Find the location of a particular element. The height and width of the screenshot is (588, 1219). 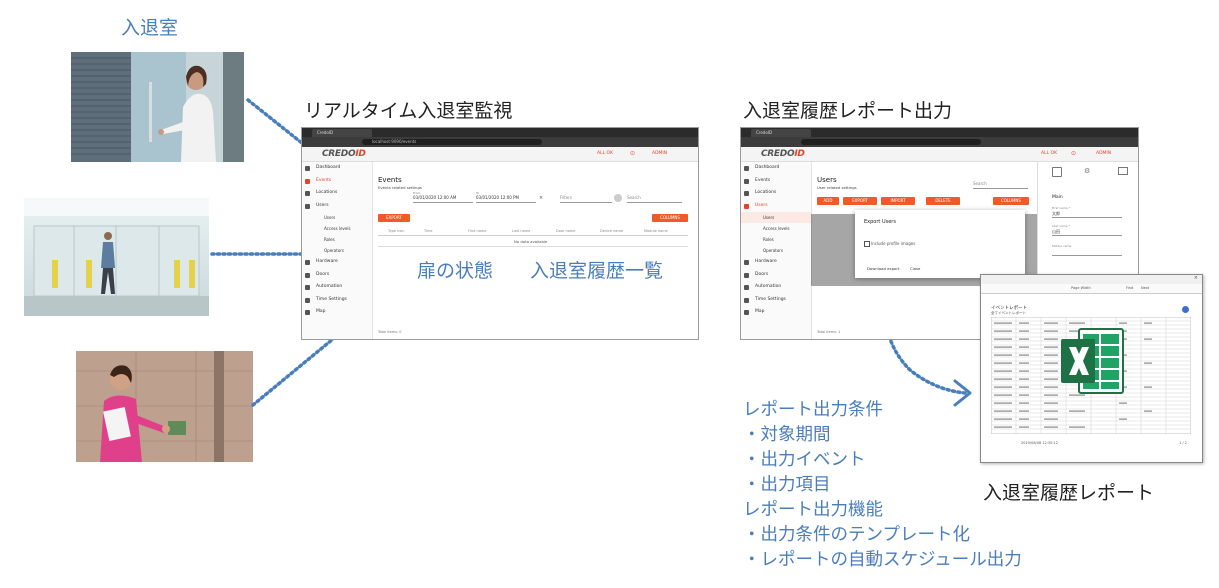

close-window-icon: × is located at coordinates (1196, 278).